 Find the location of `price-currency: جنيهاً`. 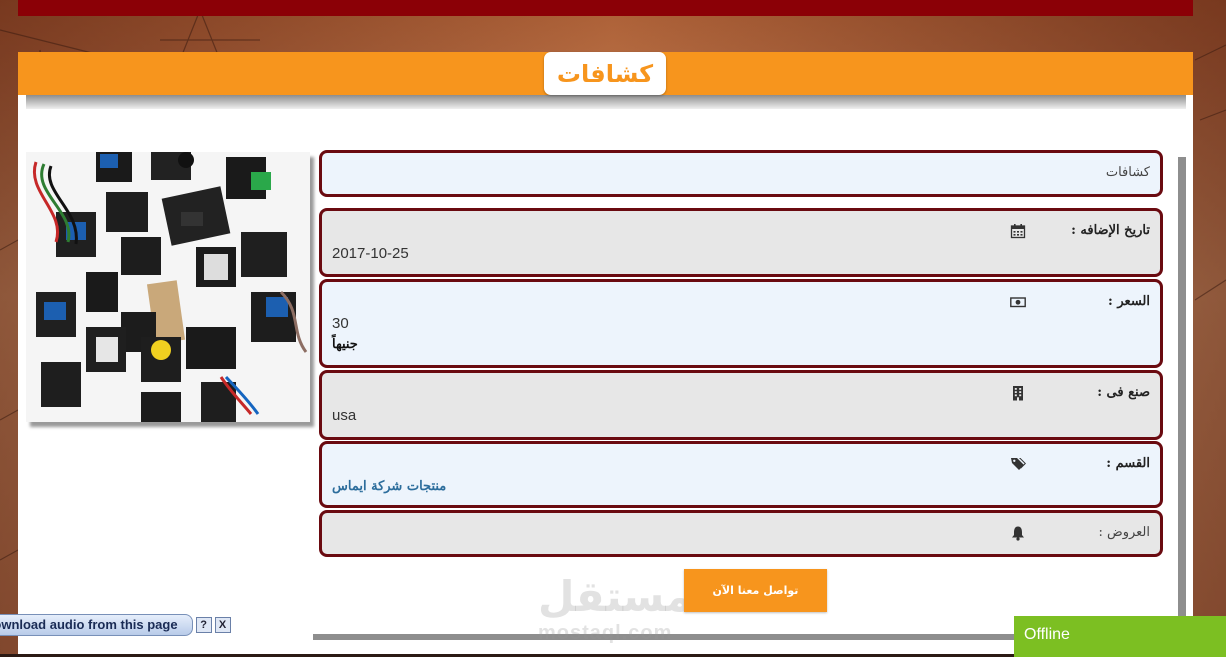

price-currency: جنيهاً is located at coordinates (345, 344).